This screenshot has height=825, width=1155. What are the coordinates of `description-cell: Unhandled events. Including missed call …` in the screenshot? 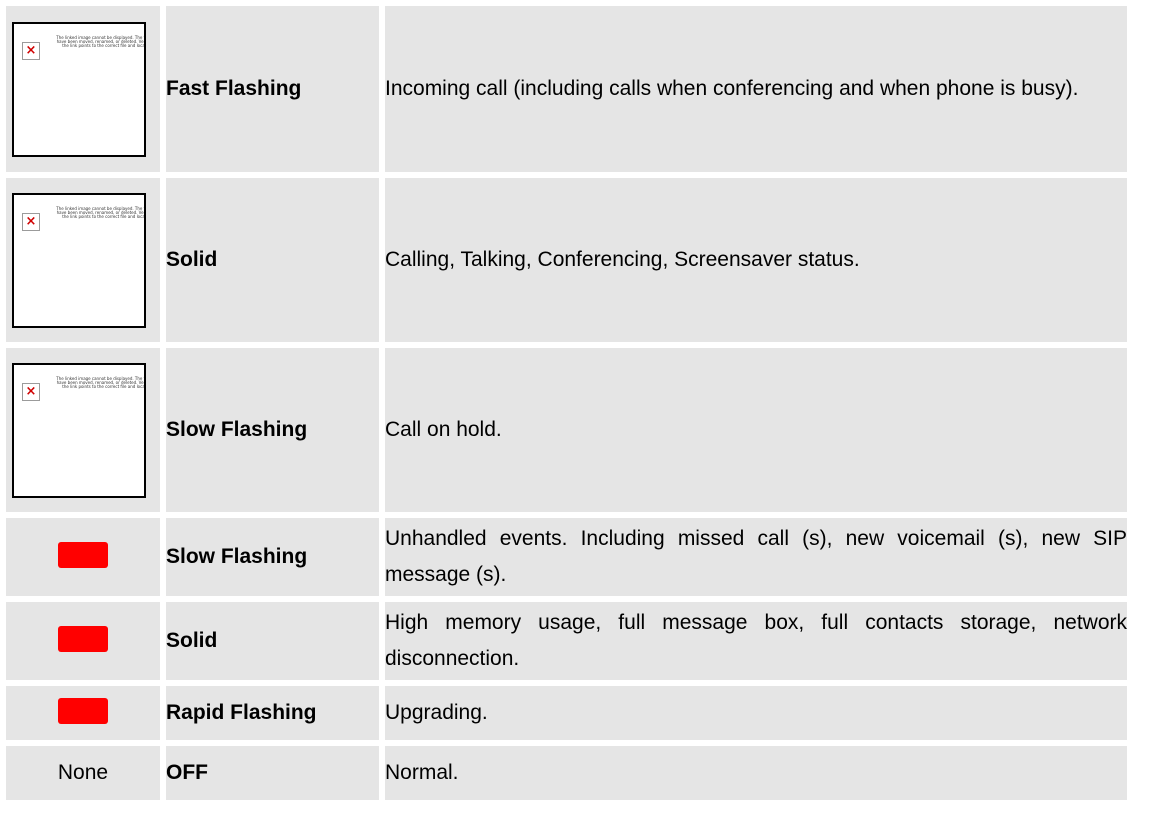 It's located at (756, 557).